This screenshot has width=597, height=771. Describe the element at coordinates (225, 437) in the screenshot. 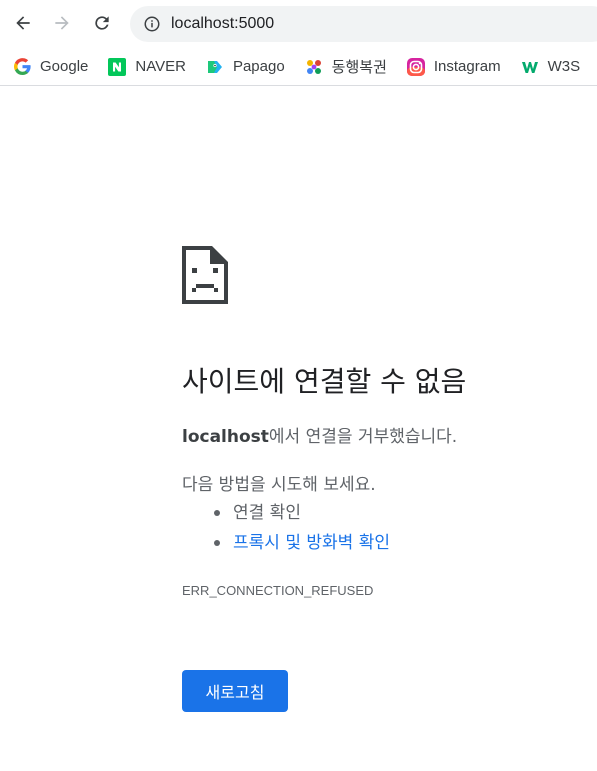

I see `error-host: localhost` at that location.